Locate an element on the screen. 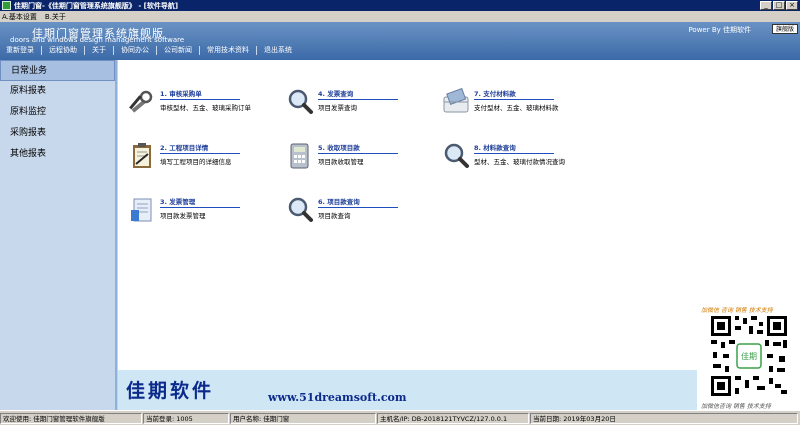 This screenshot has height=425, width=800. top-nav: 重新登录 远程协助 关于 协同办公 公司新闻 常用技术资料 退出系统 is located at coordinates (149, 50).